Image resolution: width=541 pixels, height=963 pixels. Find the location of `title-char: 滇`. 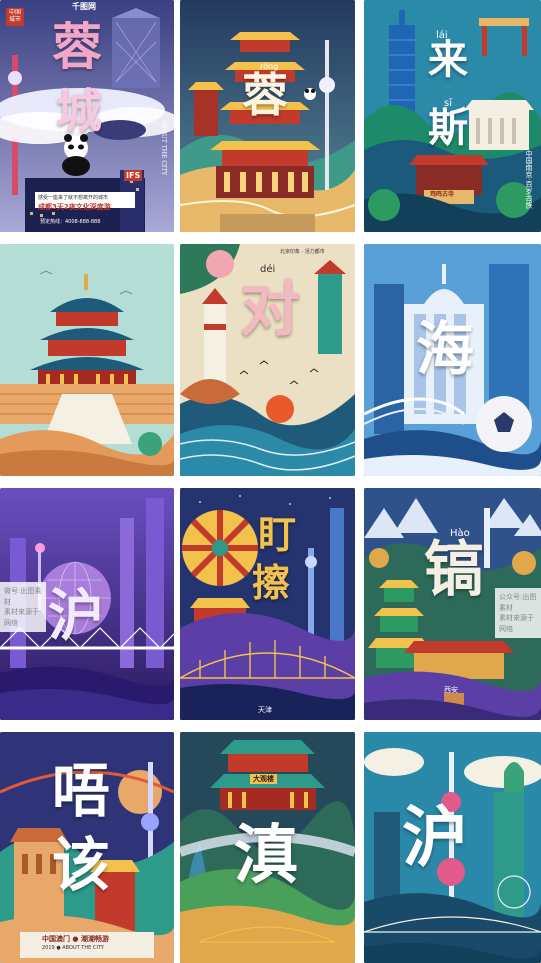

title-char: 滇 is located at coordinates (266, 855).